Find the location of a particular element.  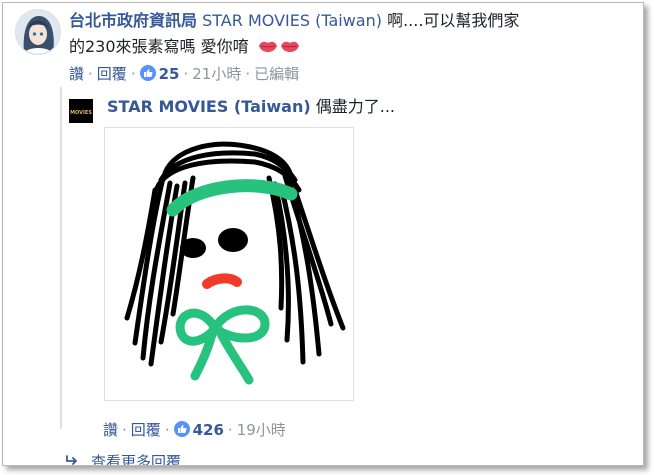

reply-arrow-icon is located at coordinates (72, 459).